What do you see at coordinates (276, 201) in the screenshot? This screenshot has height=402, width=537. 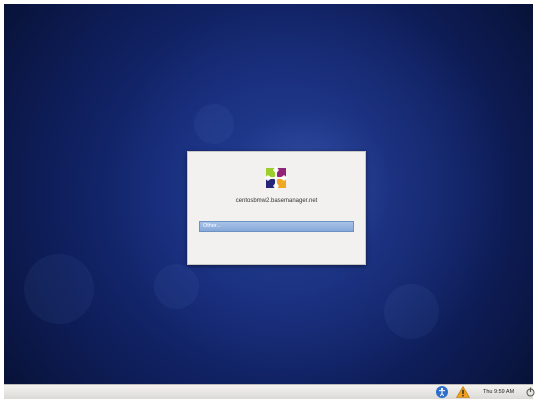 I see `hostname-label: centosbmw2.basemanager.net` at bounding box center [276, 201].